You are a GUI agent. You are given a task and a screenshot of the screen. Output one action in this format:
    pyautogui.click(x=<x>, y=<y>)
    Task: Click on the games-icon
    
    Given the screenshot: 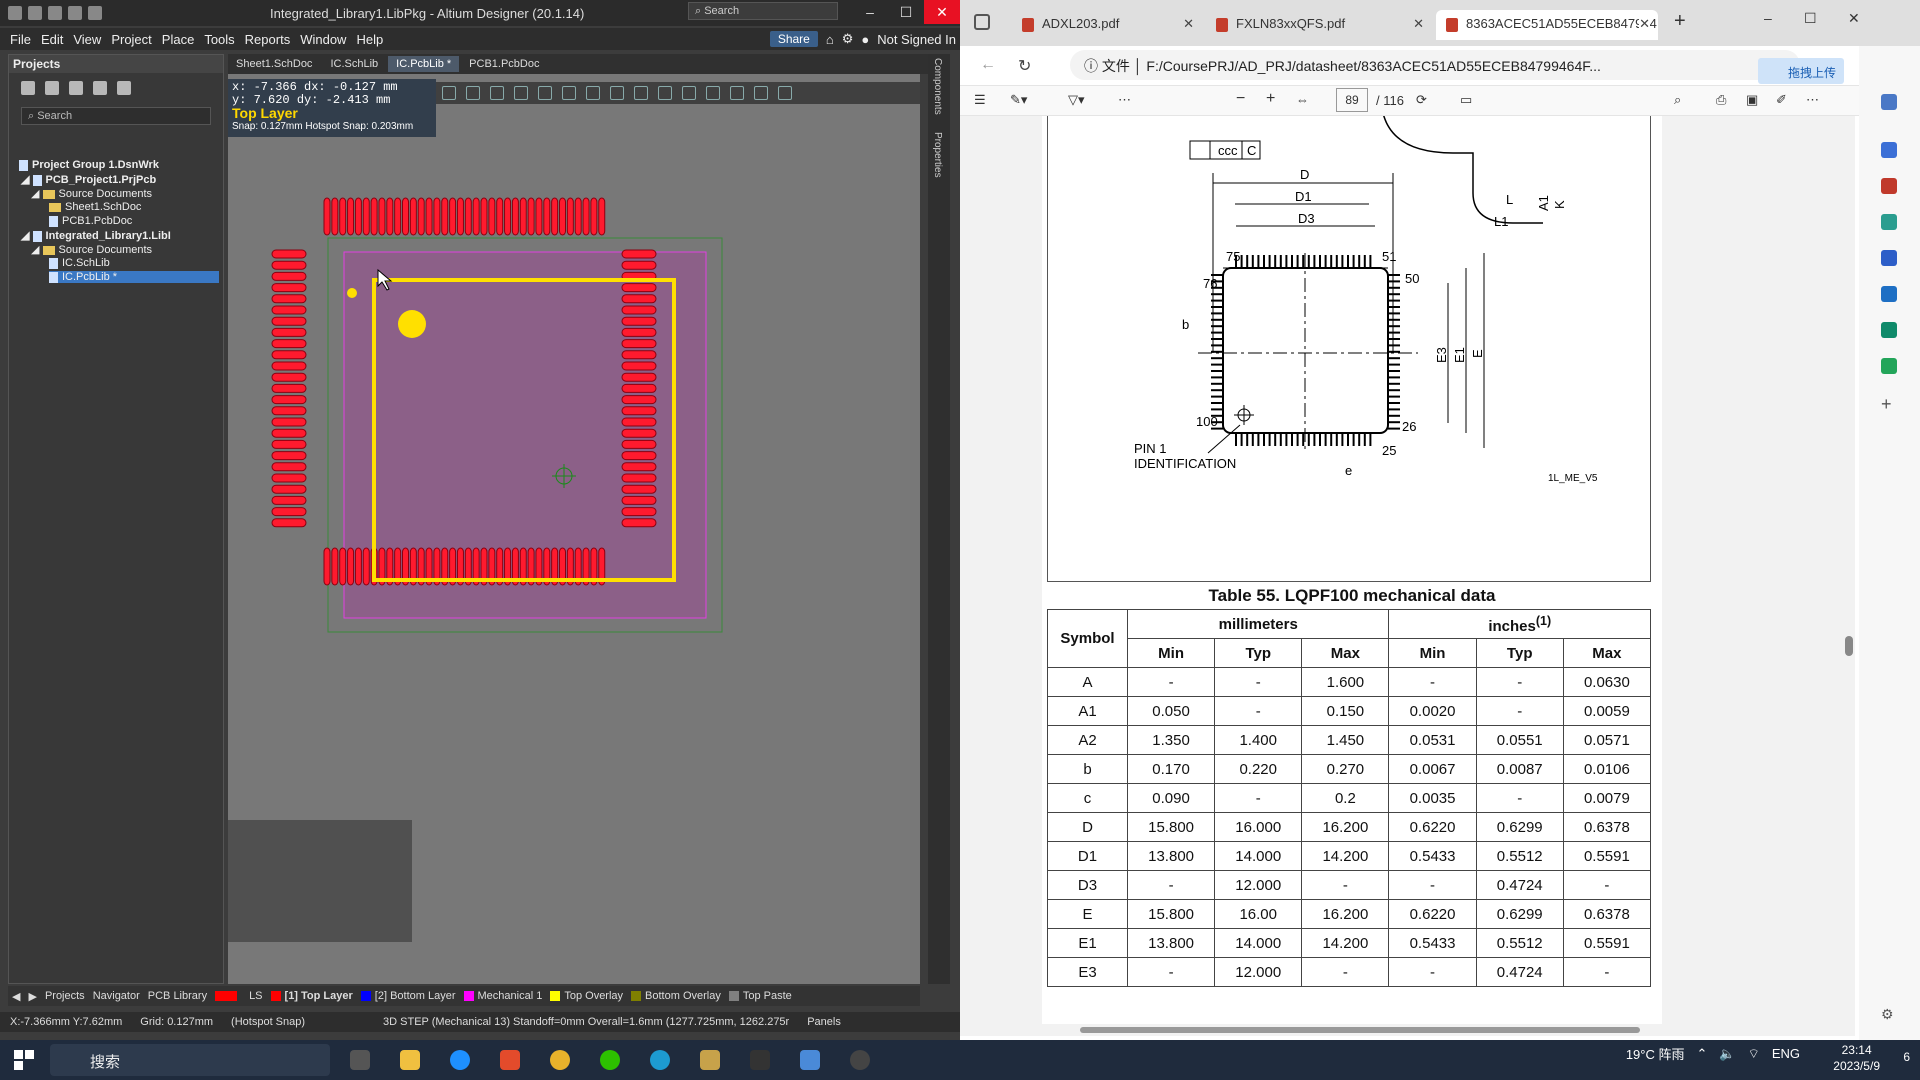 What is the action you would take?
    pyautogui.click(x=1889, y=222)
    